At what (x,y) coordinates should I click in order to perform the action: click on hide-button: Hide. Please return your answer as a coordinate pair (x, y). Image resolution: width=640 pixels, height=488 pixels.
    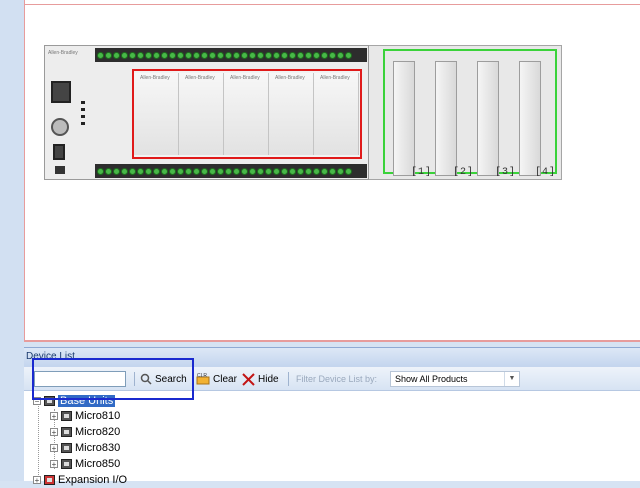
    Looking at the image, I should click on (260, 379).